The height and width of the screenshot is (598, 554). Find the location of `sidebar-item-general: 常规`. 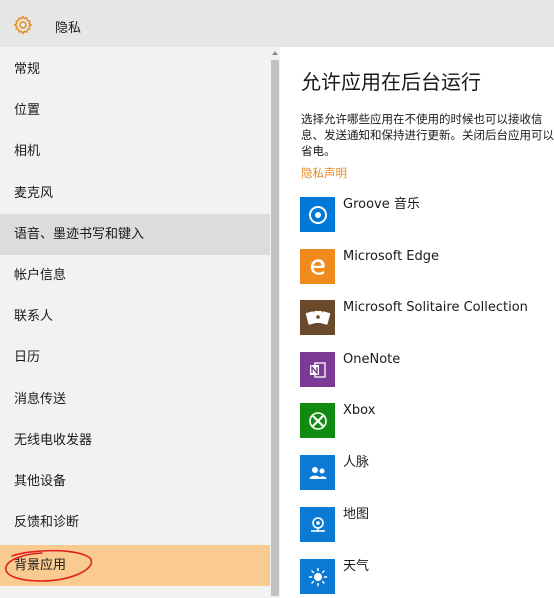

sidebar-item-general: 常规 is located at coordinates (135, 69).